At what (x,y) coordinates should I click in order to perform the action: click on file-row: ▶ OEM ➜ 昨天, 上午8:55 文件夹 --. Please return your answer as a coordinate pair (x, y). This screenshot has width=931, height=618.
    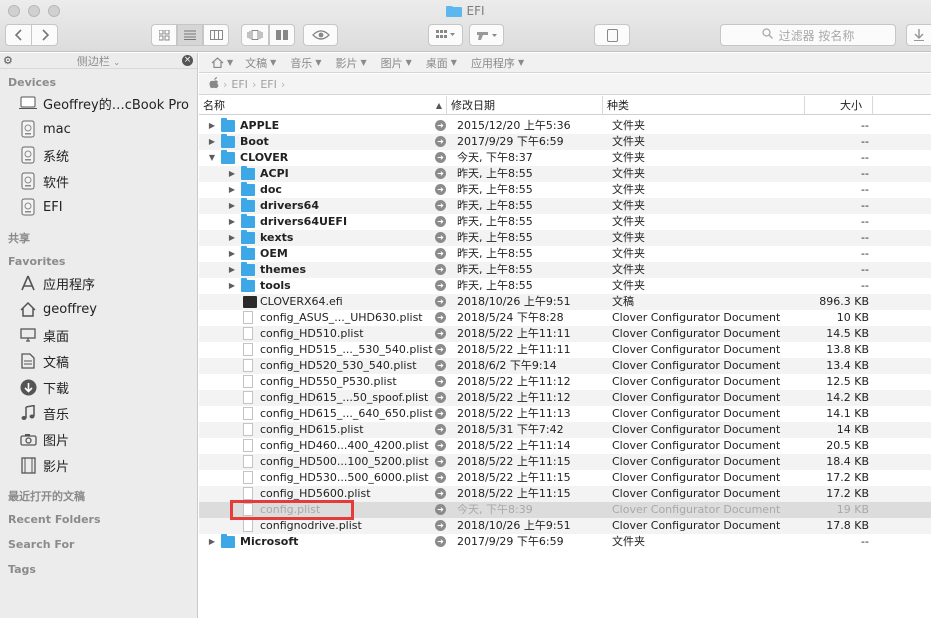
    Looking at the image, I should click on (565, 254).